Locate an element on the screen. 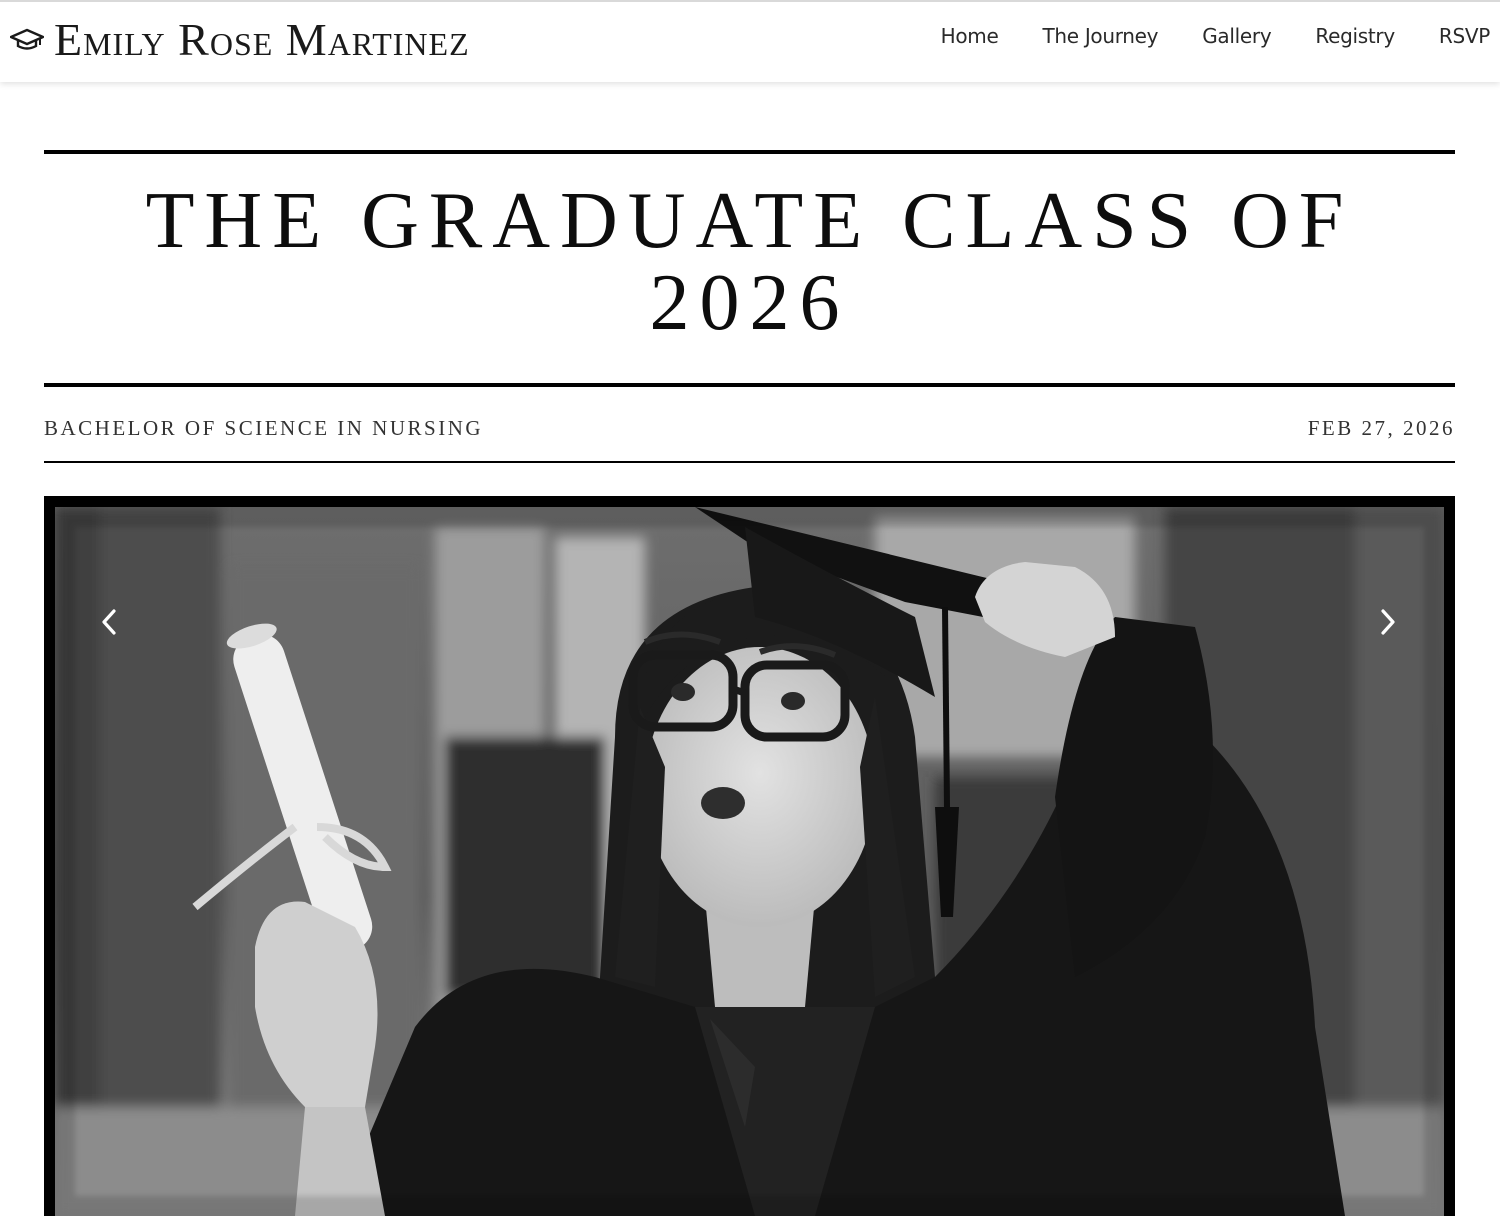  chevron-right-icon is located at coordinates (1388, 622).